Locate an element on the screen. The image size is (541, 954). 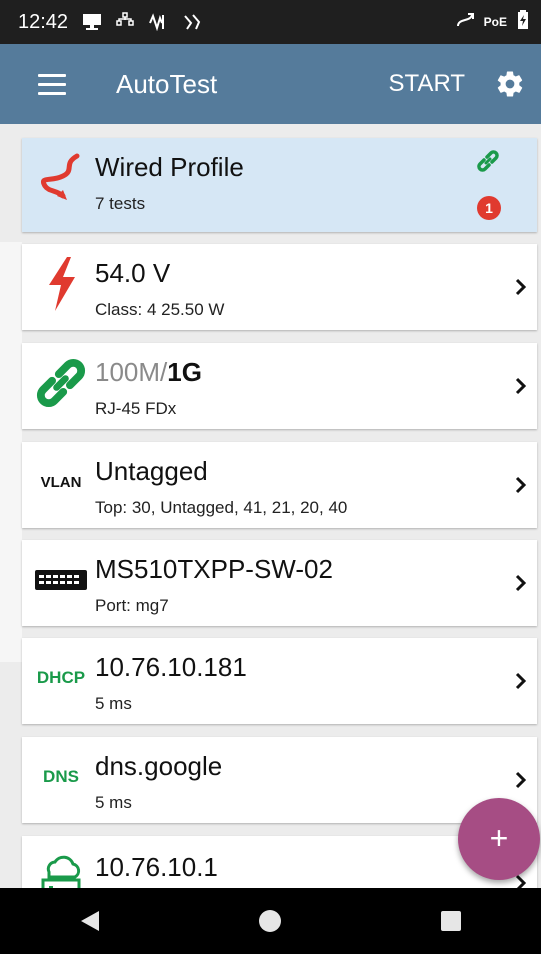
network-usage-icon is located at coordinates (125, 22).